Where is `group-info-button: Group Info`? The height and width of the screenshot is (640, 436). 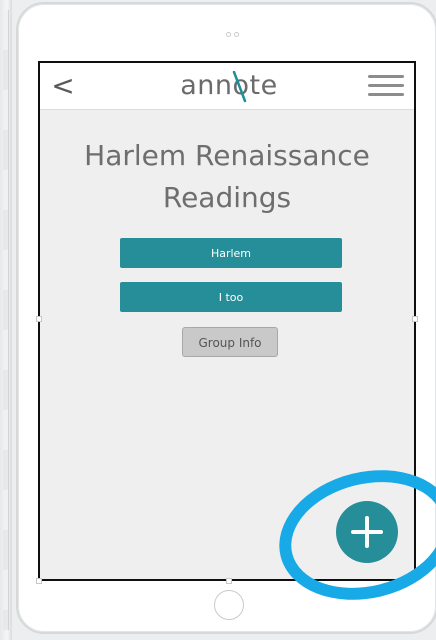
group-info-button: Group Info is located at coordinates (230, 342).